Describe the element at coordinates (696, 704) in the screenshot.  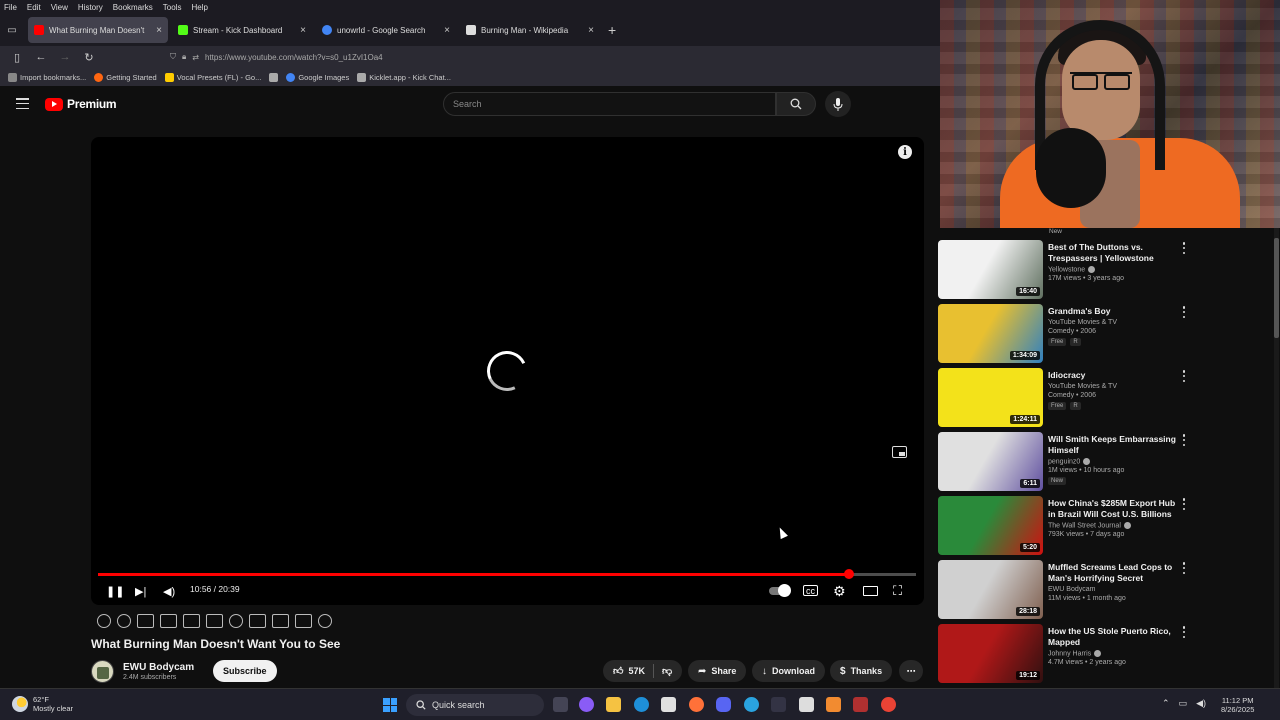
I see `firefox-icon` at that location.